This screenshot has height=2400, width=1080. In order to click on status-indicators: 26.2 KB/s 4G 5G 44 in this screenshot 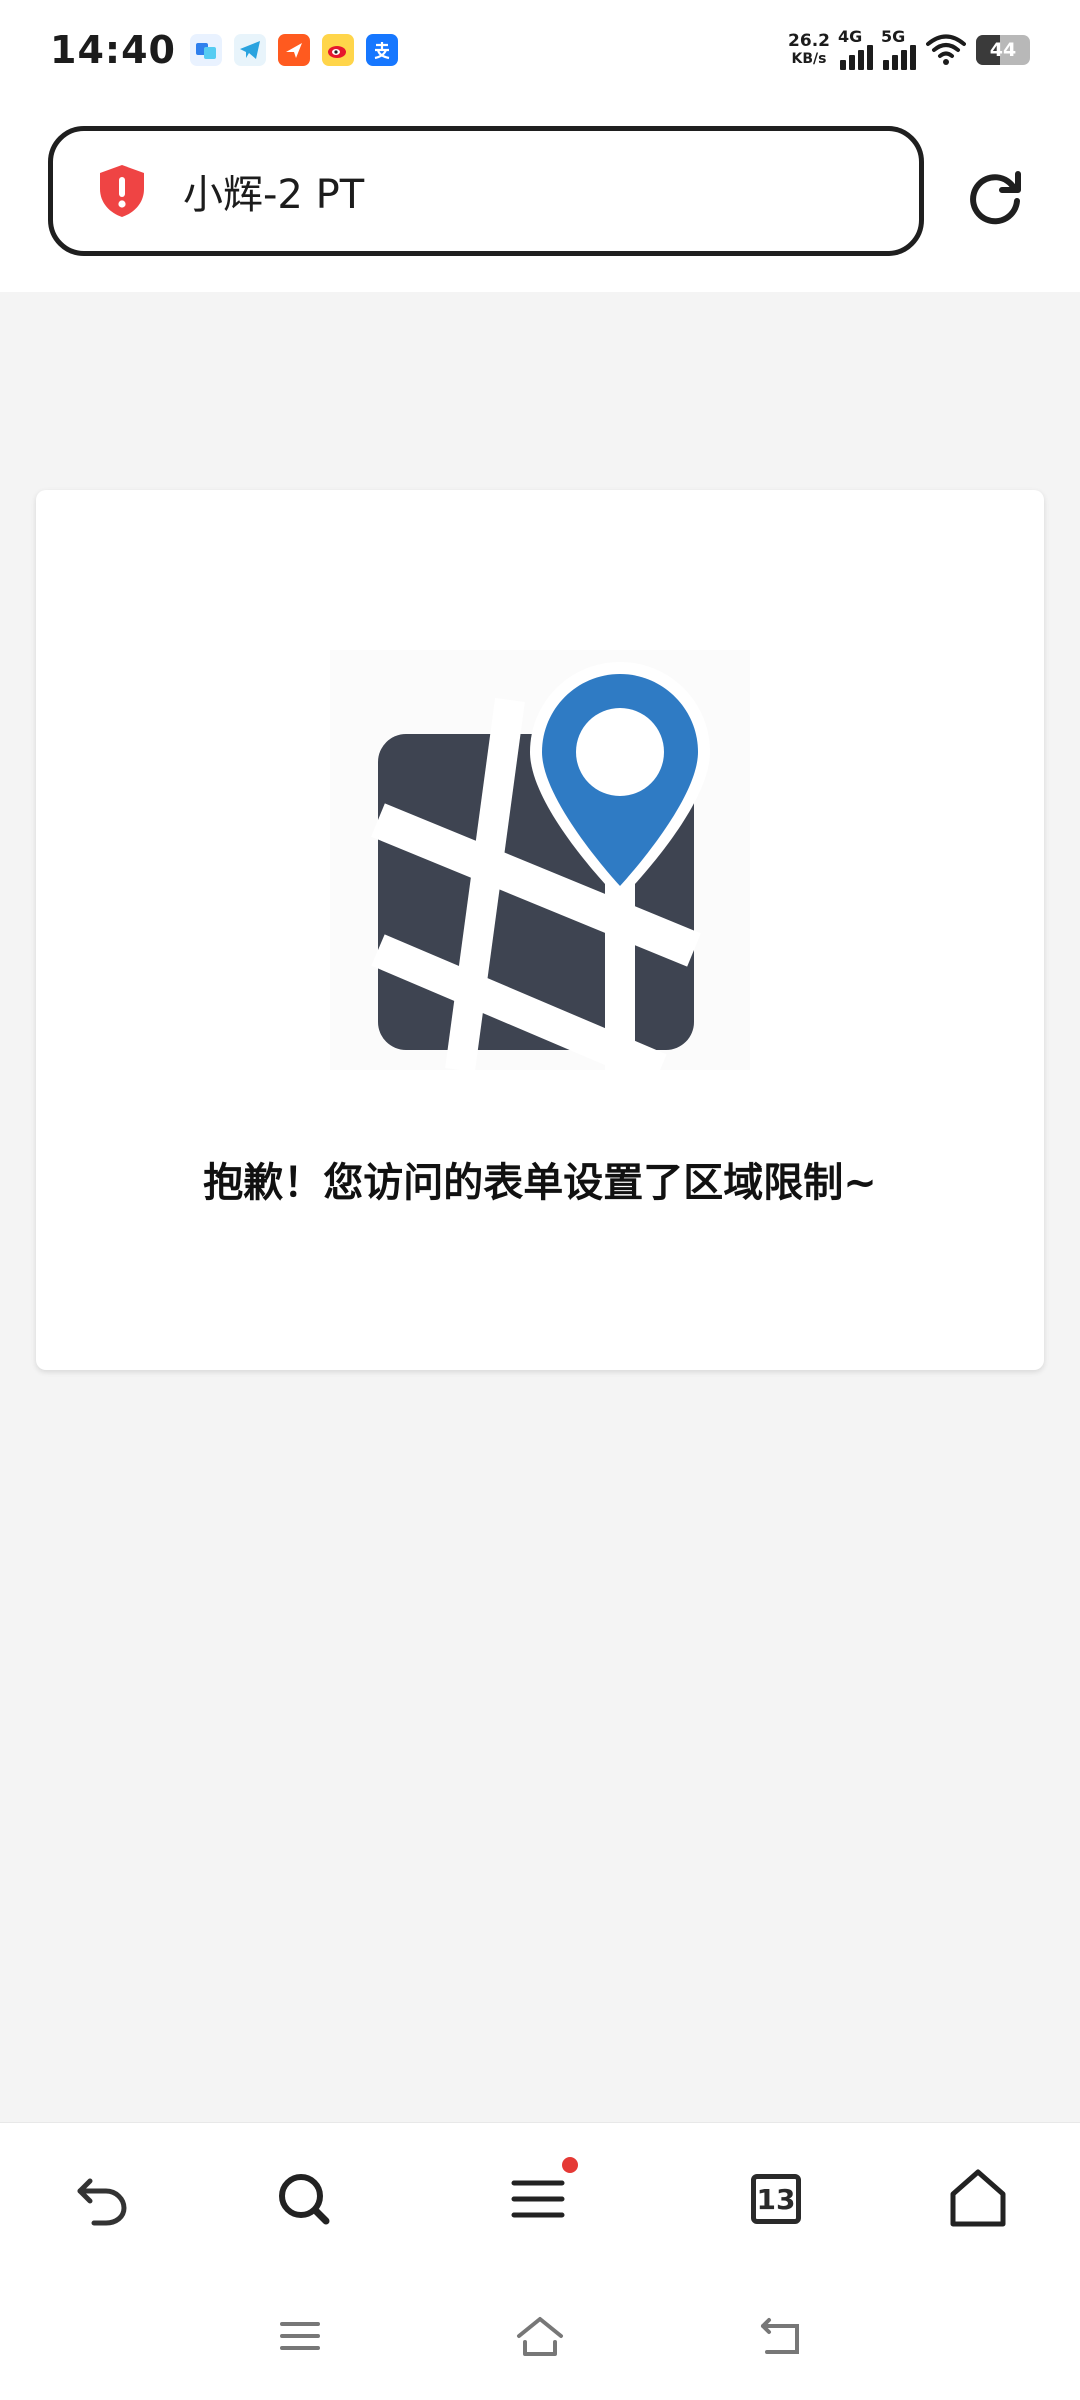, I will do `click(909, 48)`.